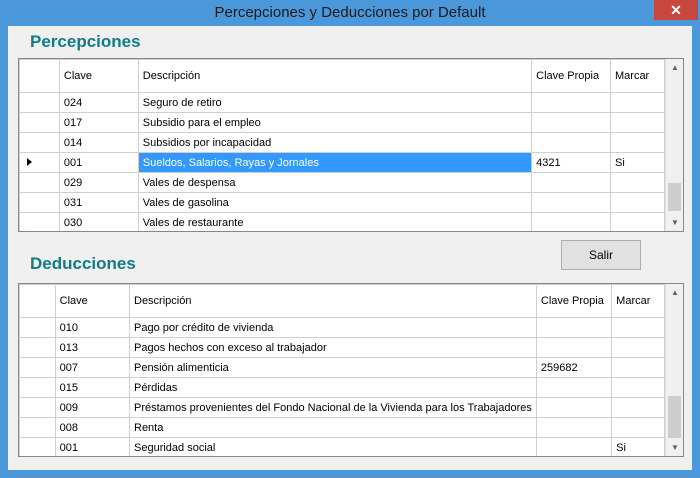  I want to click on cell-descripcion: Pérdidas, so click(333, 387).